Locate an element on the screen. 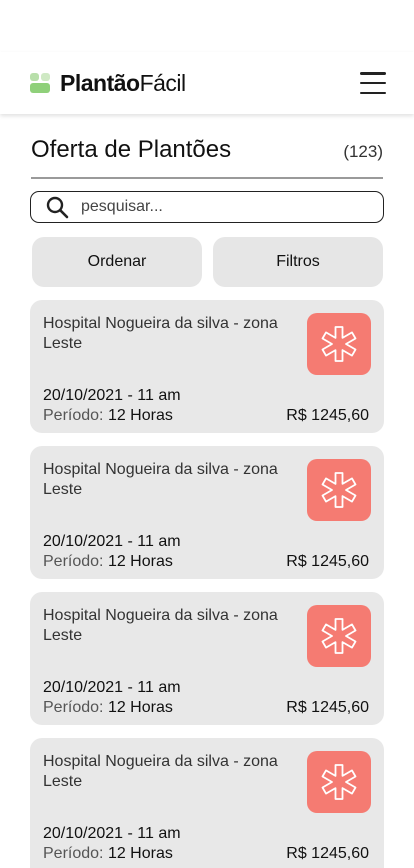 The width and height of the screenshot is (414, 868). logo-icon is located at coordinates (40, 83).